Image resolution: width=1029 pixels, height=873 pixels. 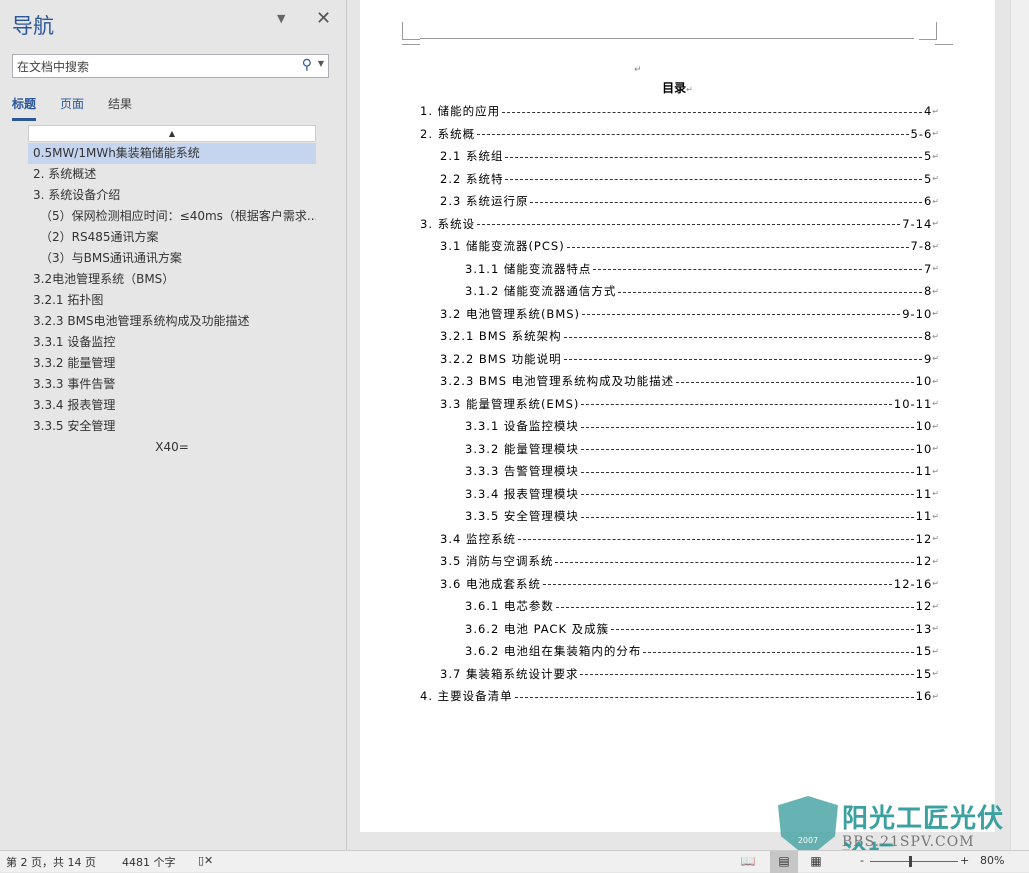 What do you see at coordinates (680, 179) in the screenshot?
I see `toc-entry: 2.2 系统特 5 ↵` at bounding box center [680, 179].